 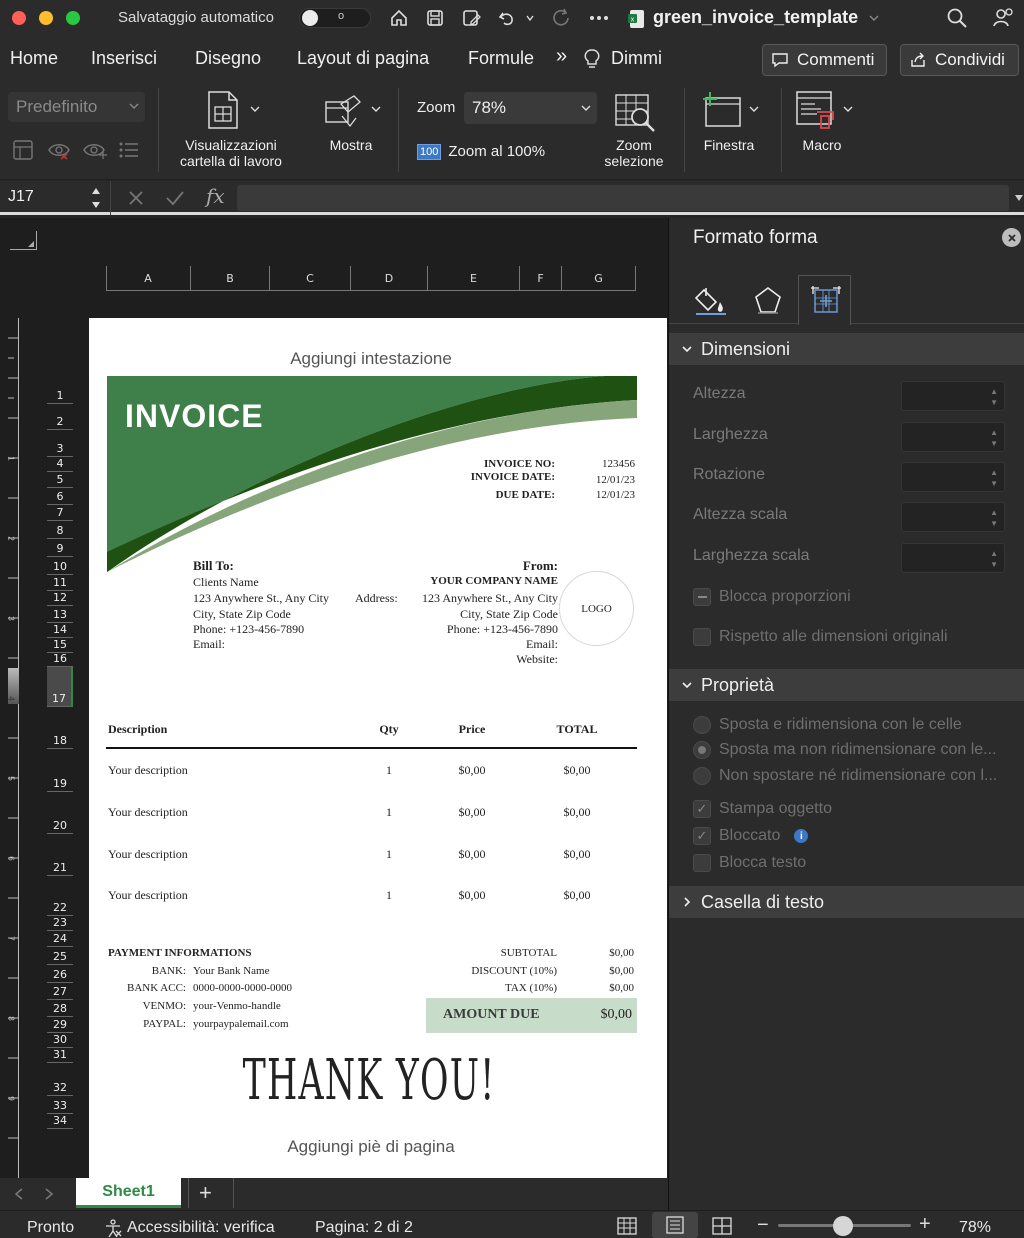 I want to click on window-label: Finestra, so click(x=729, y=145).